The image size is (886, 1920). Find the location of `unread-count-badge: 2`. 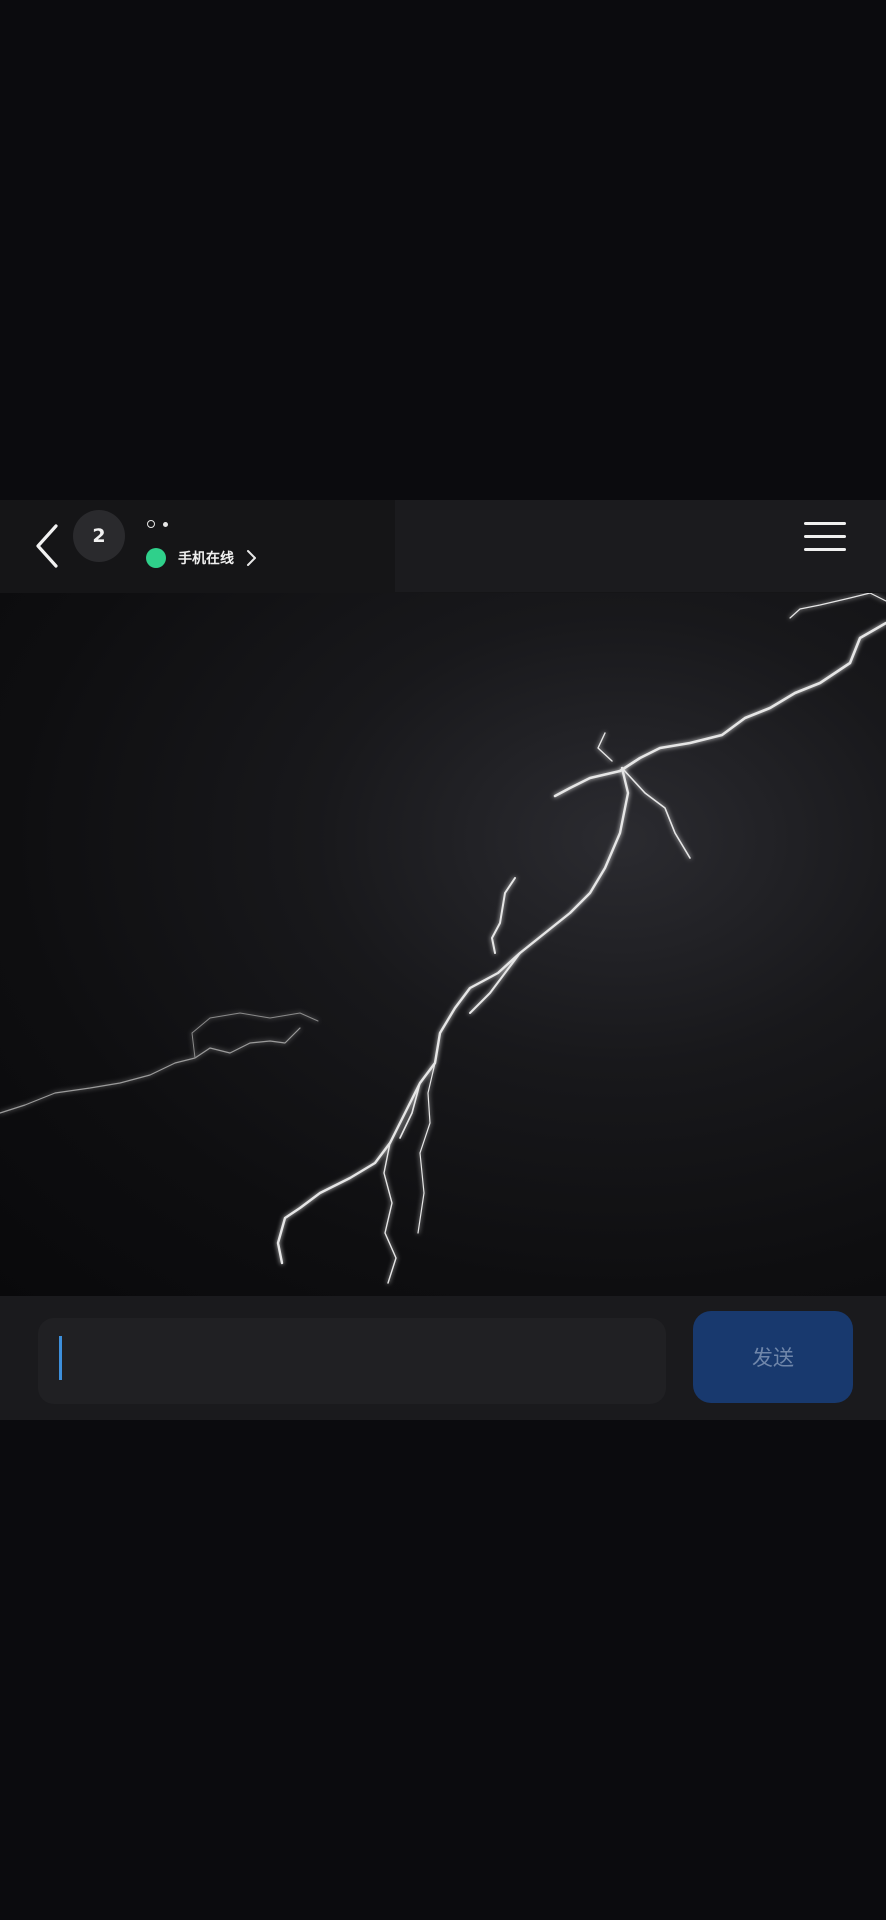

unread-count-badge: 2 is located at coordinates (99, 536).